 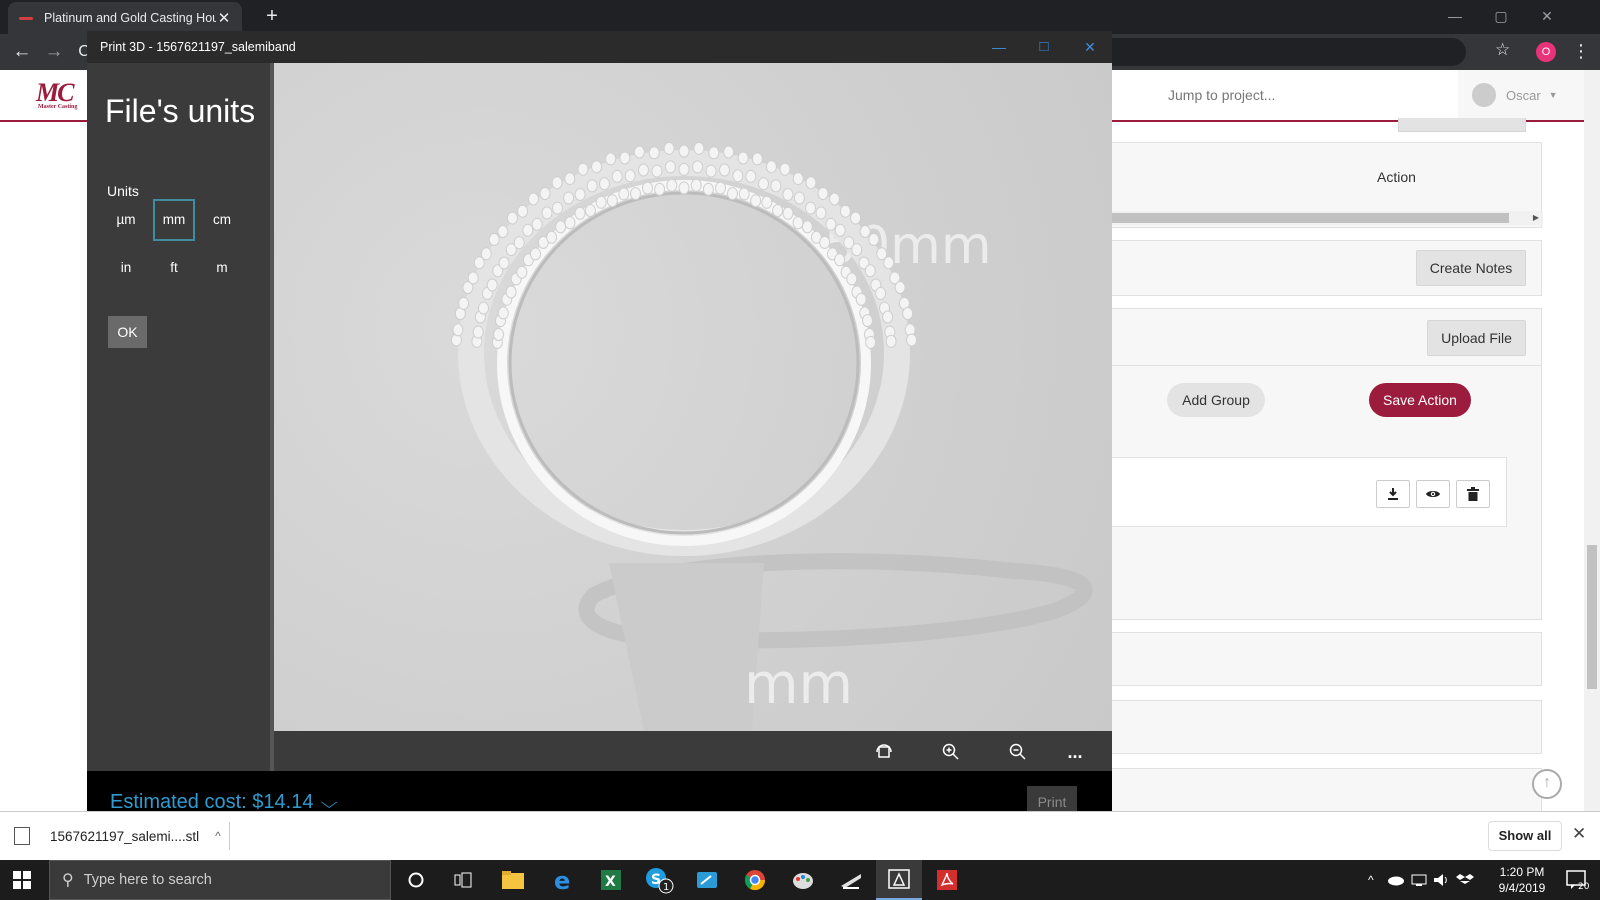 I want to click on zoom-out-button, so click(x=1018, y=752).